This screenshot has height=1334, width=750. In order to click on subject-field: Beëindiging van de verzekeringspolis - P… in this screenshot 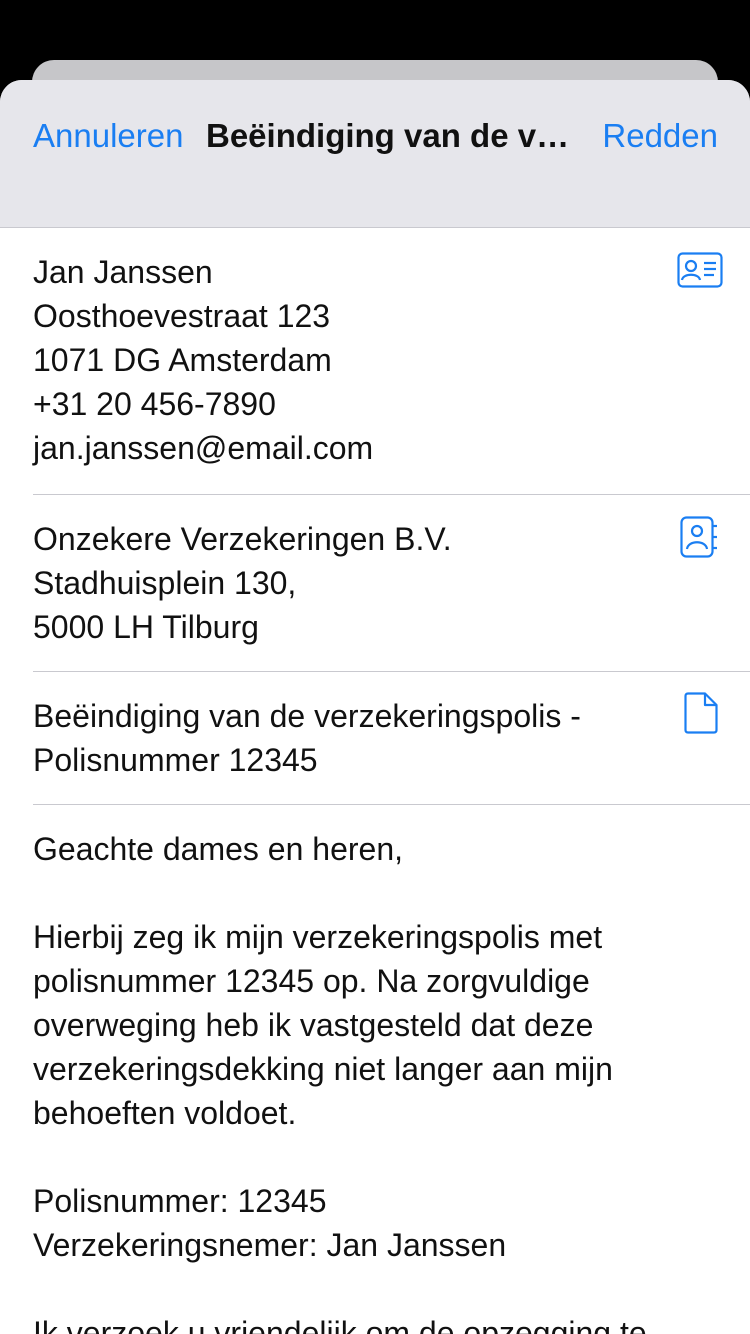, I will do `click(391, 738)`.